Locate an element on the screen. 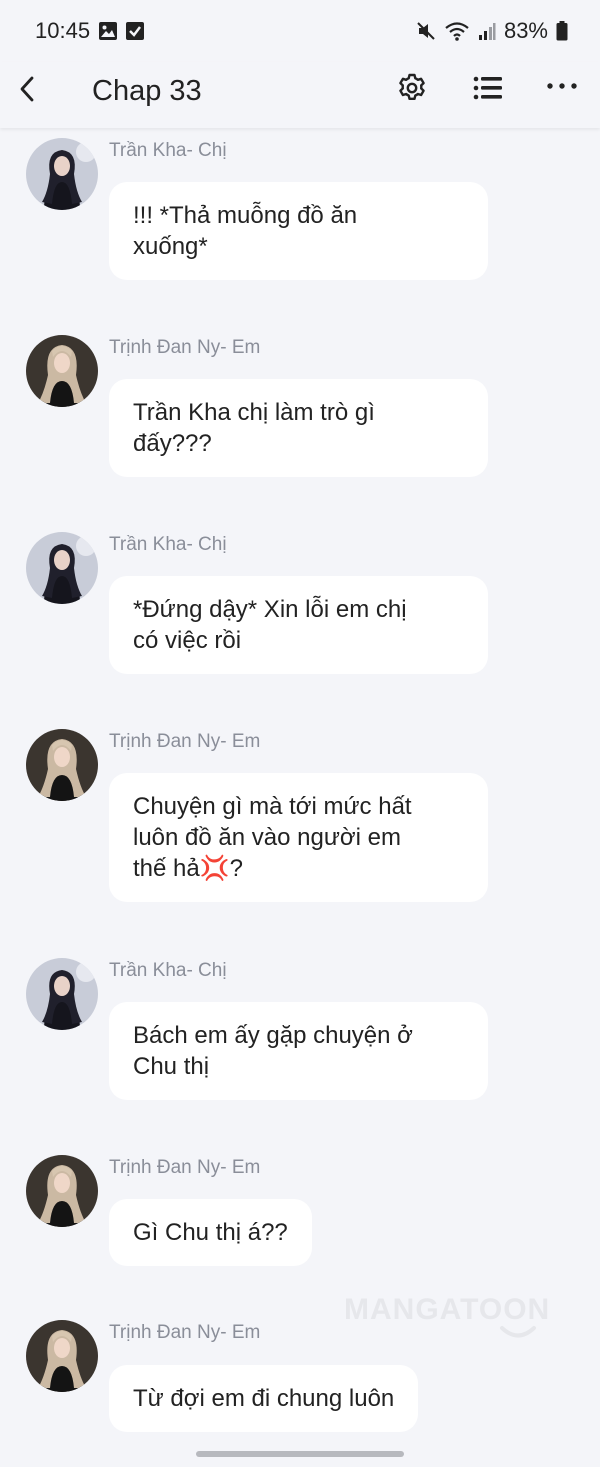 The width and height of the screenshot is (600, 1467). page-title: Chap 33 is located at coordinates (147, 91).